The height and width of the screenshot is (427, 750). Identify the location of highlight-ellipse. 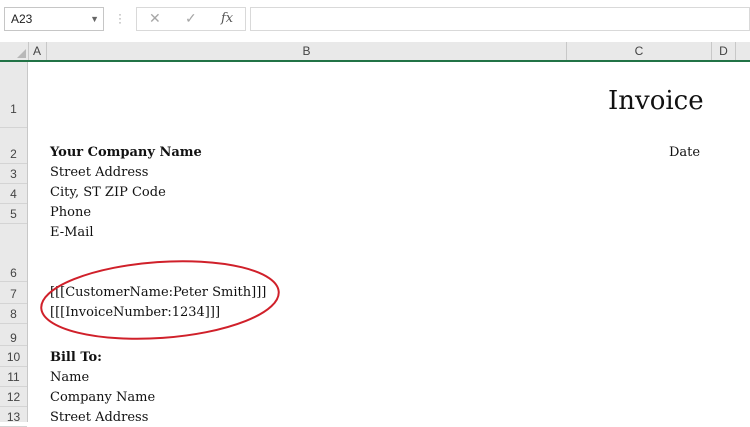
(160, 300).